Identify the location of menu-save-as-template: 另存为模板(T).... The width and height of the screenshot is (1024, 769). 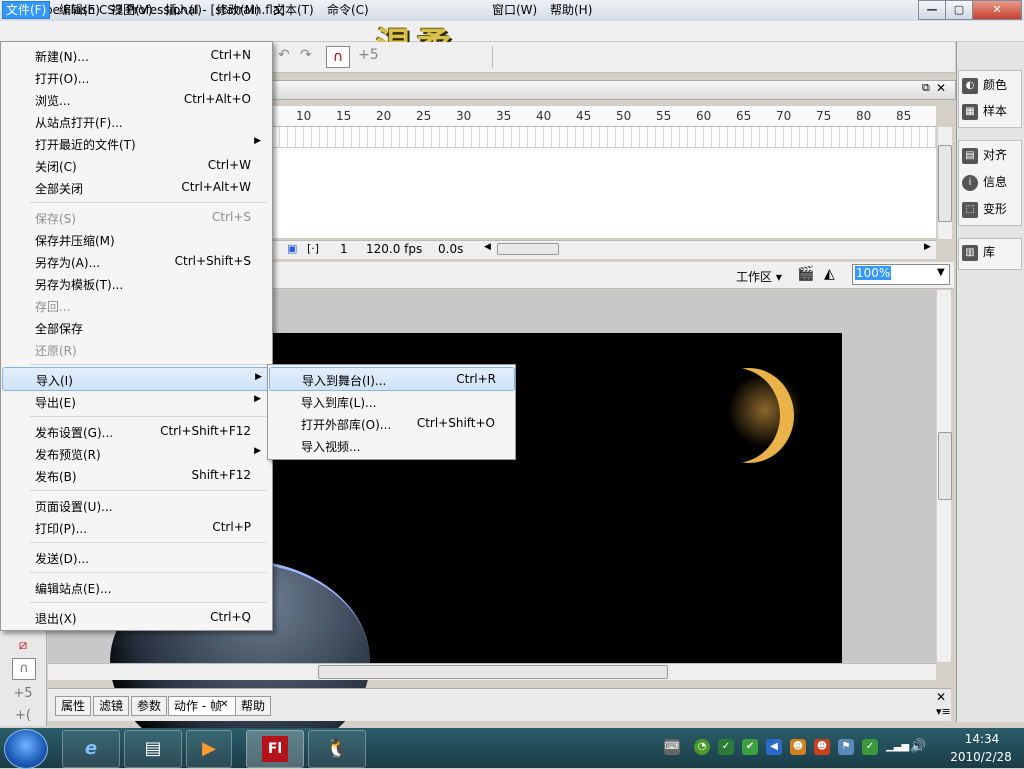
(134, 283).